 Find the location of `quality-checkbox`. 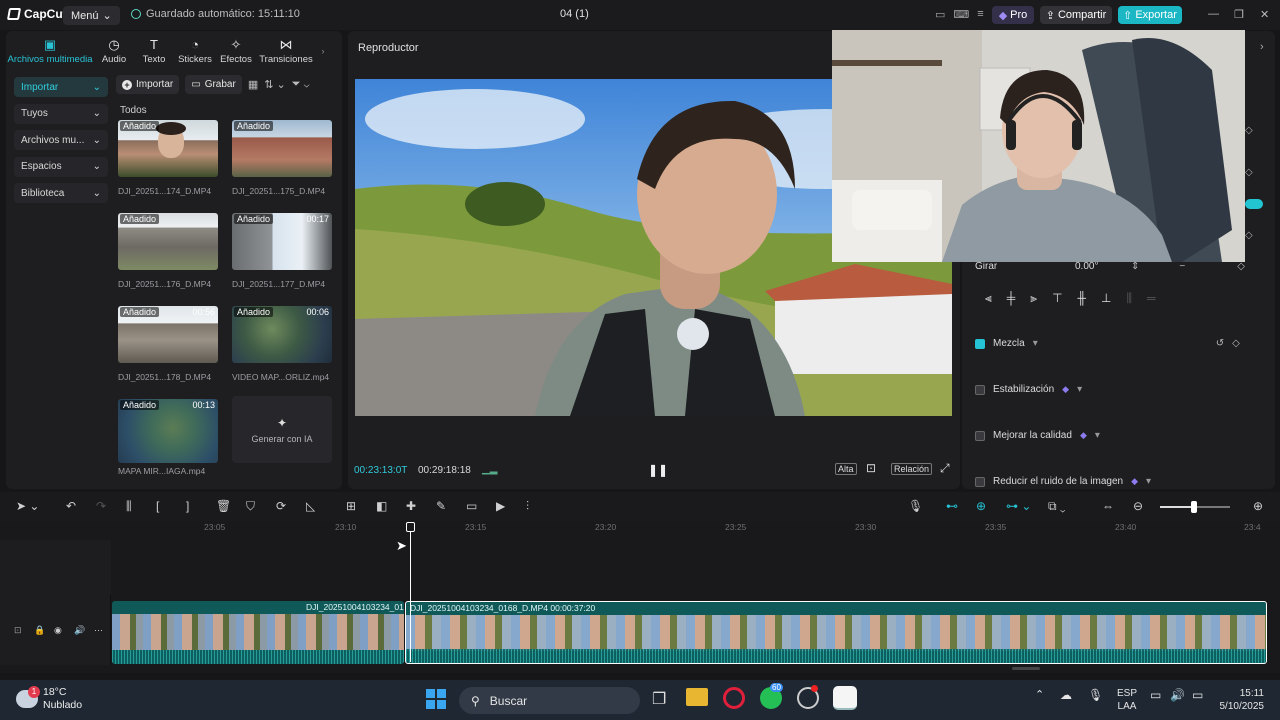

quality-checkbox is located at coordinates (980, 435).